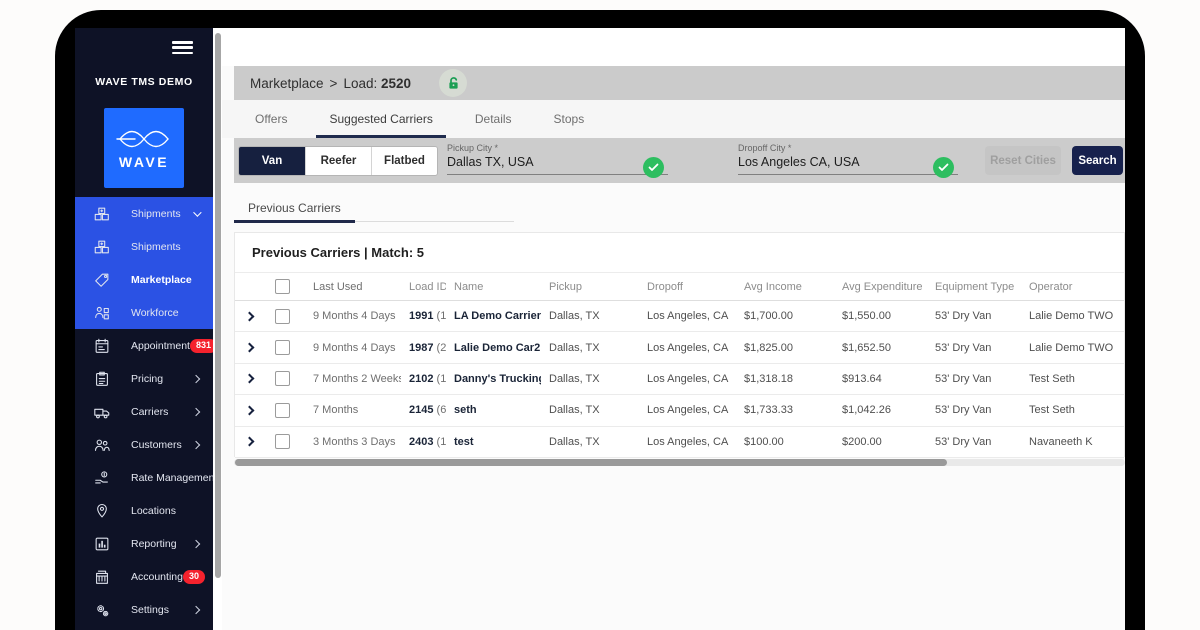 The image size is (1200, 630). I want to click on subtab-previous-carriers: Previous Carriers, so click(294, 209).